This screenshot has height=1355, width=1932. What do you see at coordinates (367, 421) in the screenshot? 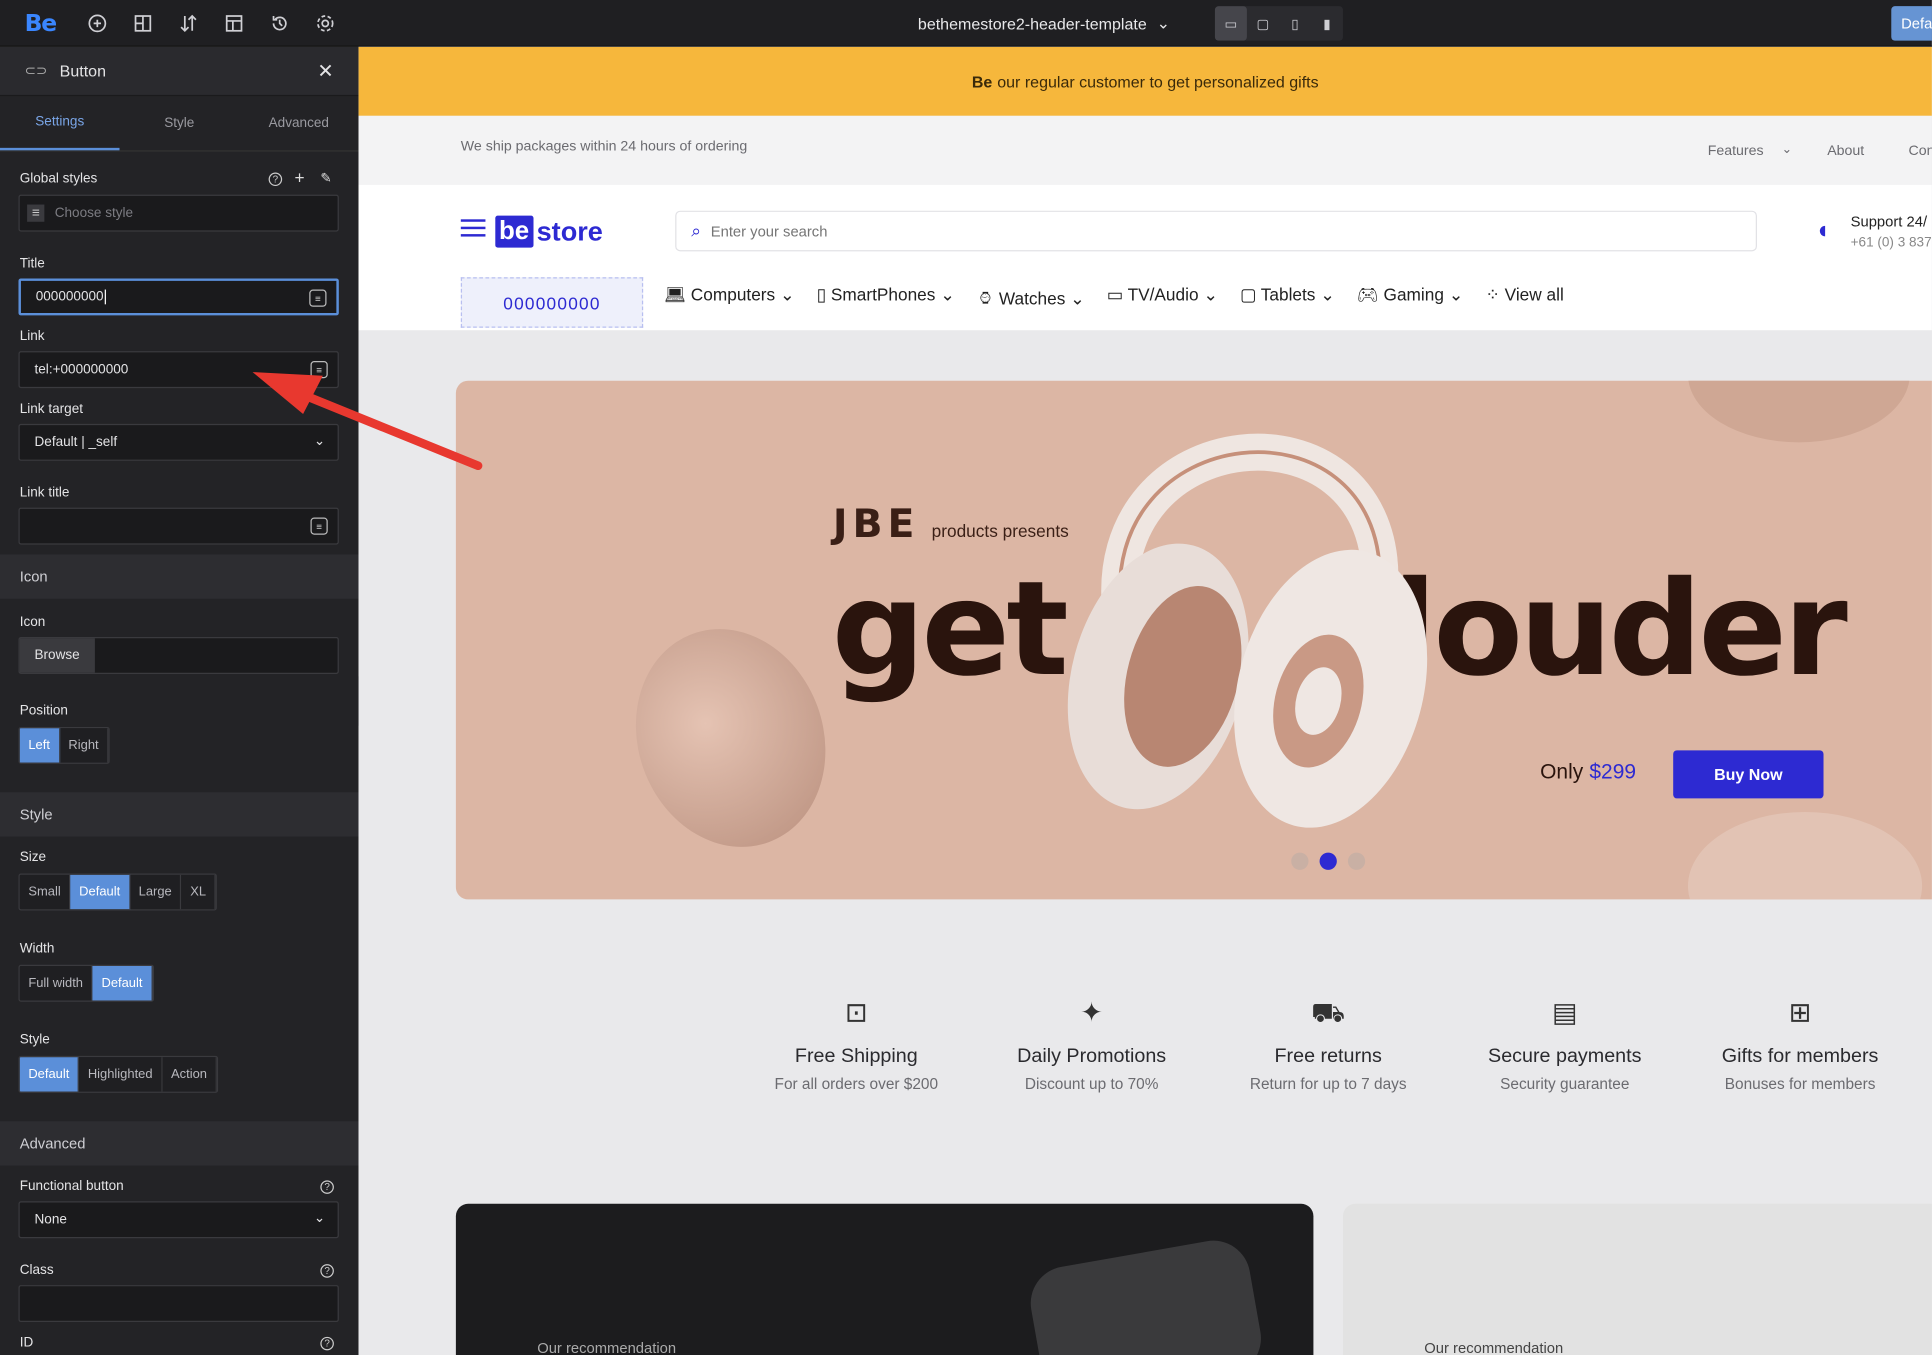
I see `red-arrow-annotation` at bounding box center [367, 421].